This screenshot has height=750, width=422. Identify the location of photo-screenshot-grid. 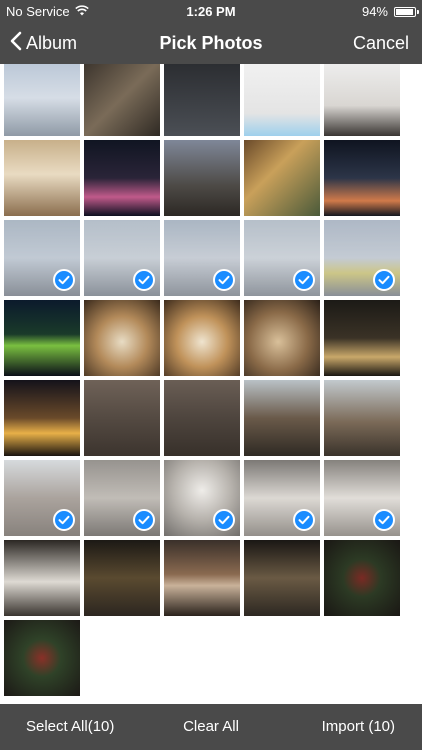
(122, 100).